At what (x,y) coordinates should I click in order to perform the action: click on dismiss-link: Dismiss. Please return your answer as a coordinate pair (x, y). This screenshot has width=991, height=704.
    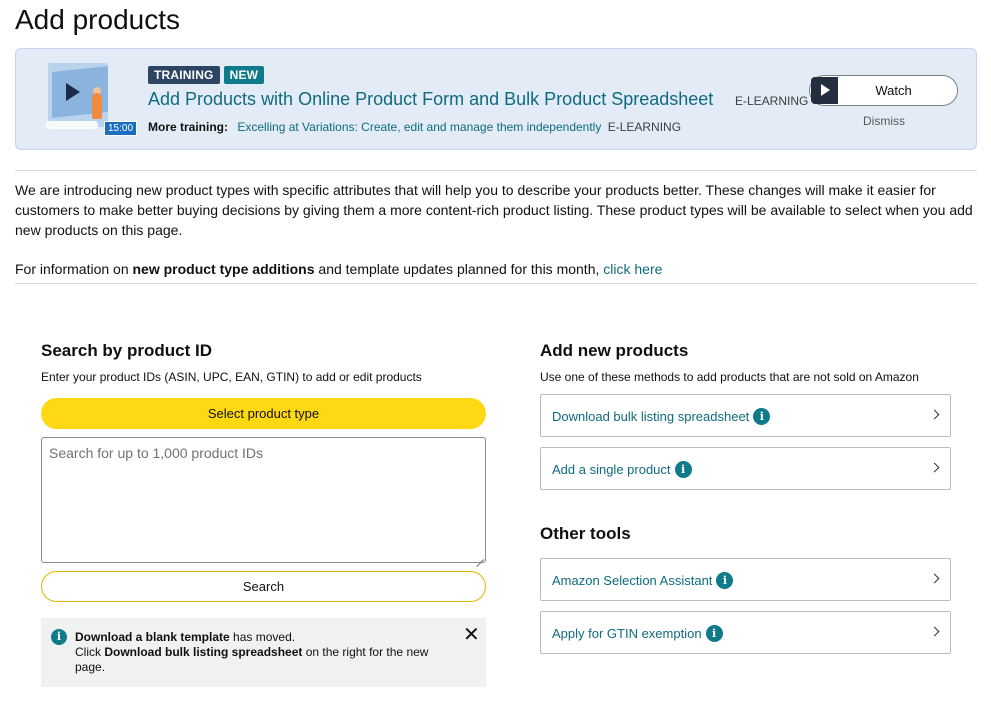
    Looking at the image, I should click on (884, 121).